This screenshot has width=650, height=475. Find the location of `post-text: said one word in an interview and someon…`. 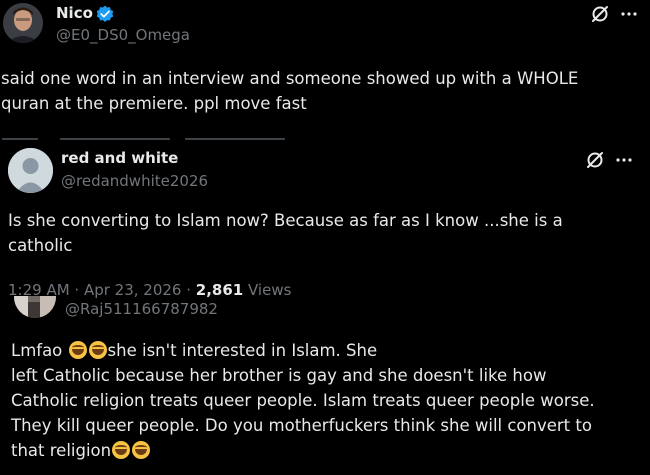

post-text: said one word in an interview and someon… is located at coordinates (290, 91).